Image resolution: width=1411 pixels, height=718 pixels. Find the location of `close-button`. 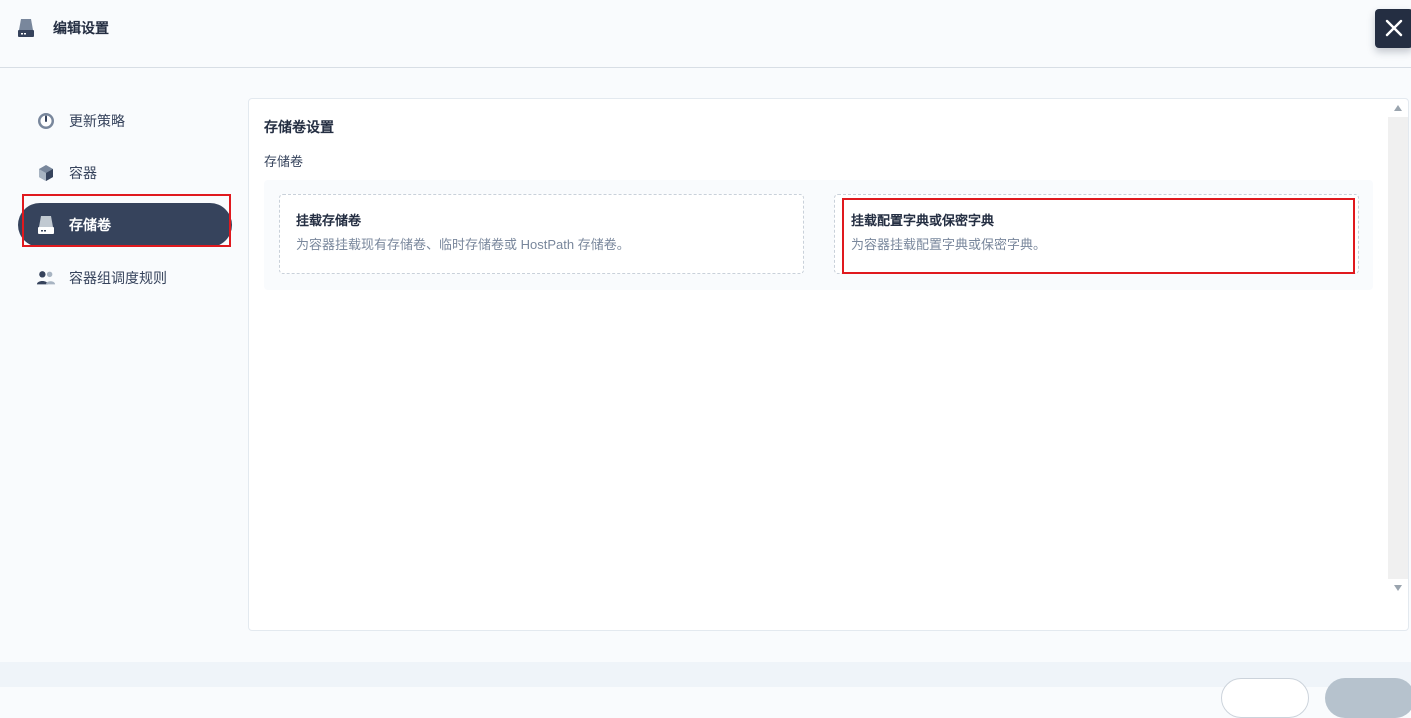

close-button is located at coordinates (1393, 28).